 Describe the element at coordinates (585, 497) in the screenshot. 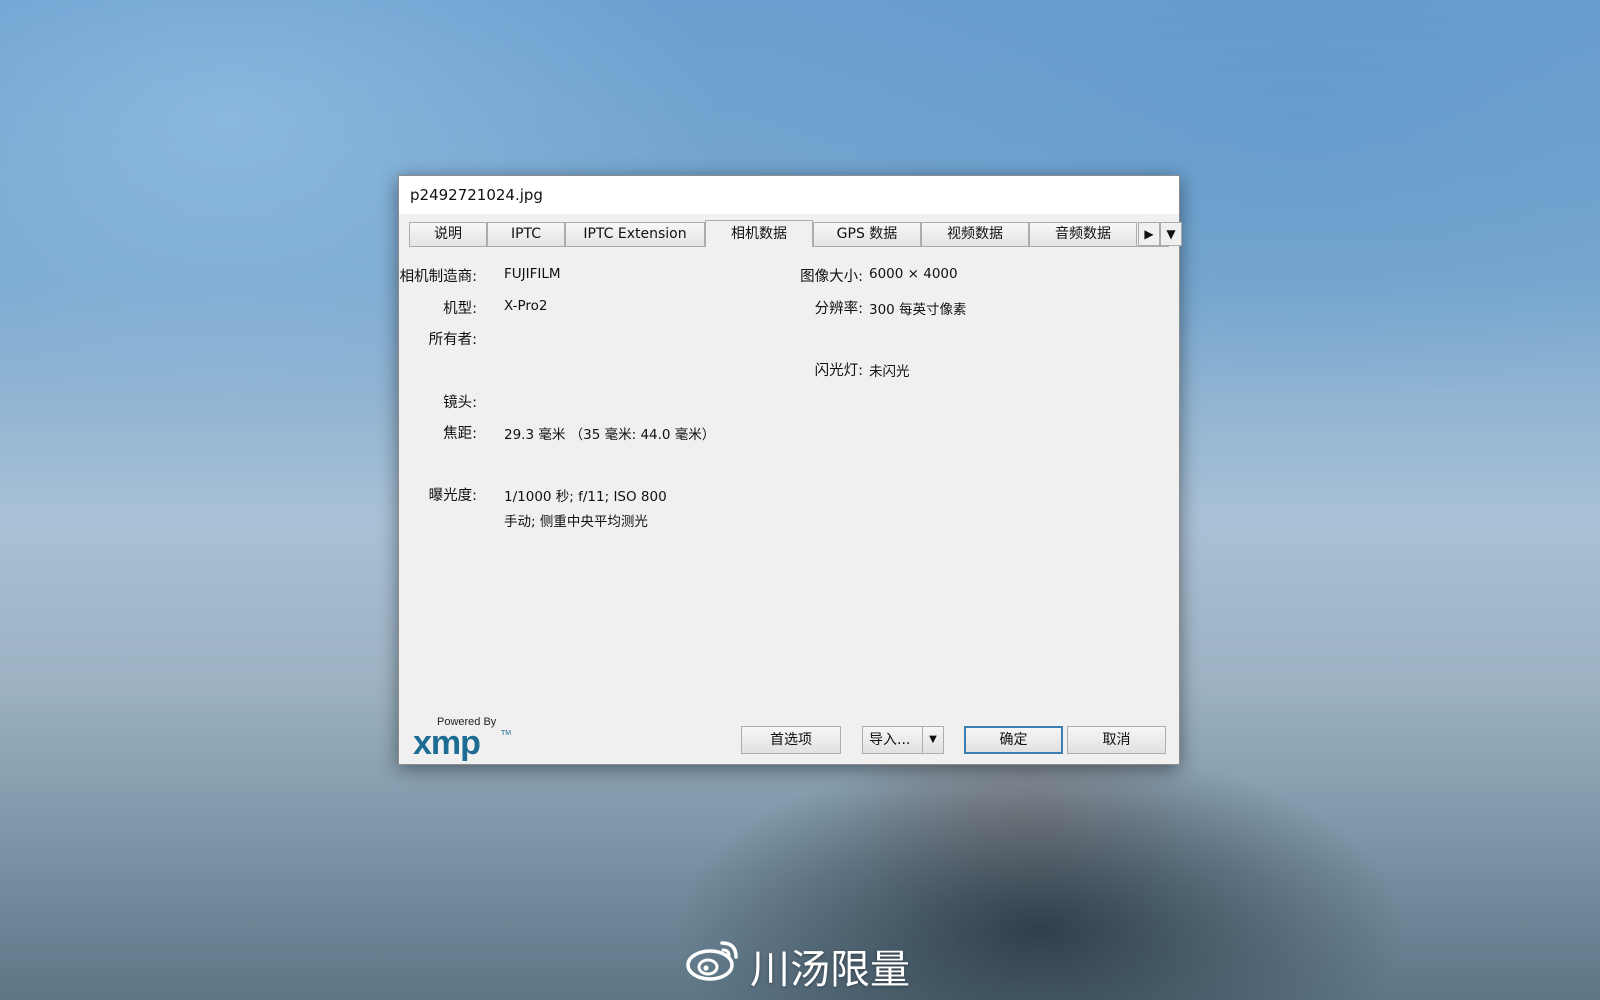

I see `exposure-value: 1/1000 秒; f/11; ISO 800` at that location.